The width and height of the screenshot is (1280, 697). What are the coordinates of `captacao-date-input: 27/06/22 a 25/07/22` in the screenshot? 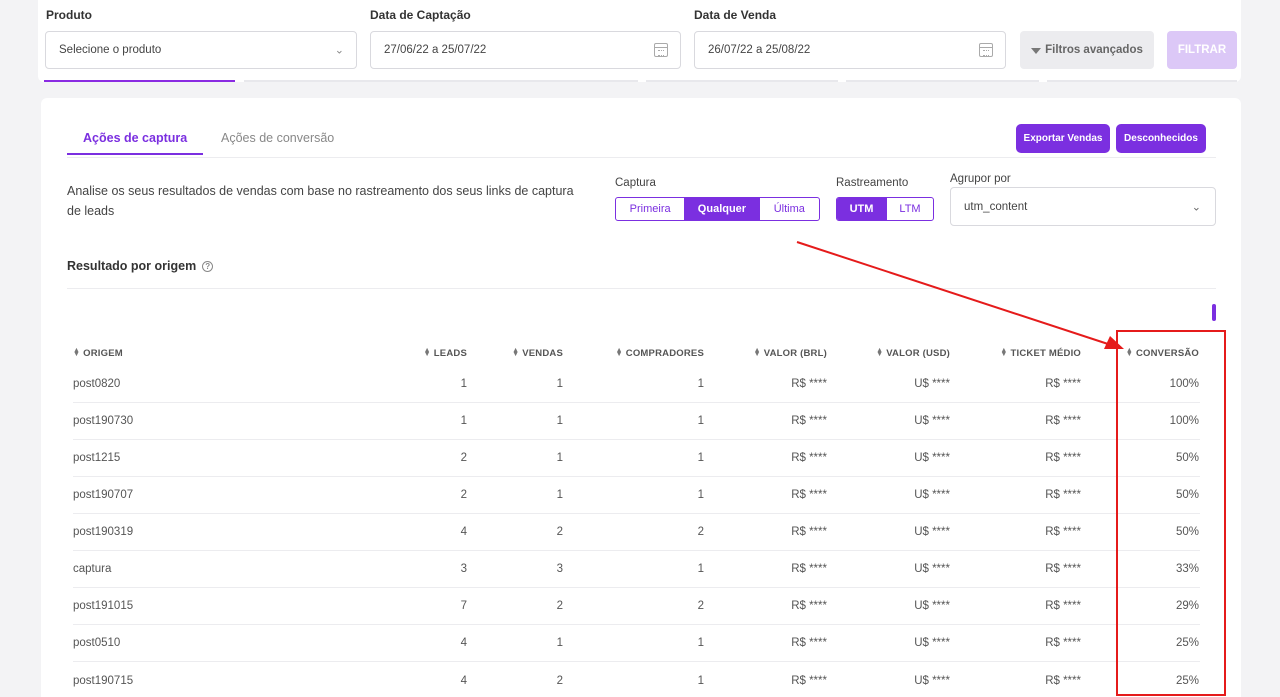 It's located at (525, 50).